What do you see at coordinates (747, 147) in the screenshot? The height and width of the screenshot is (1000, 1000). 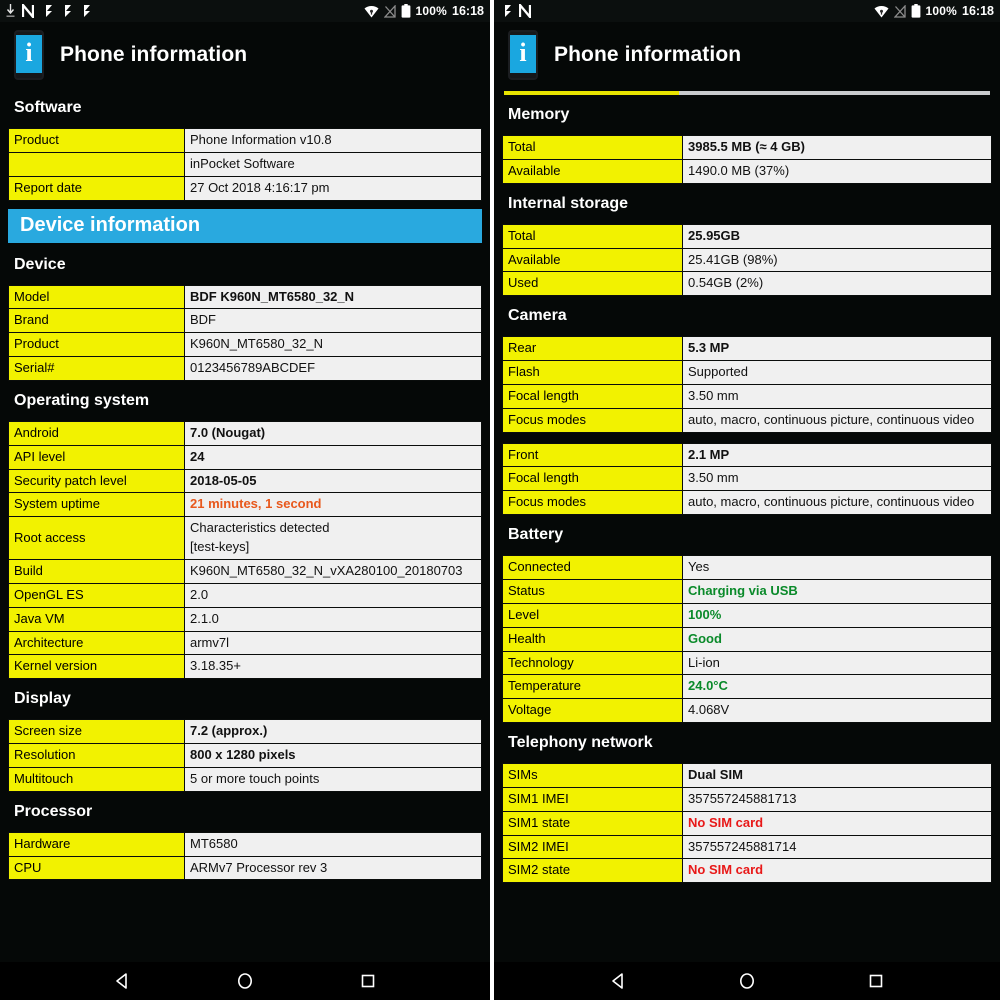 I see `table-row: Total 3985.5 MB (≈ 4 GB)` at bounding box center [747, 147].